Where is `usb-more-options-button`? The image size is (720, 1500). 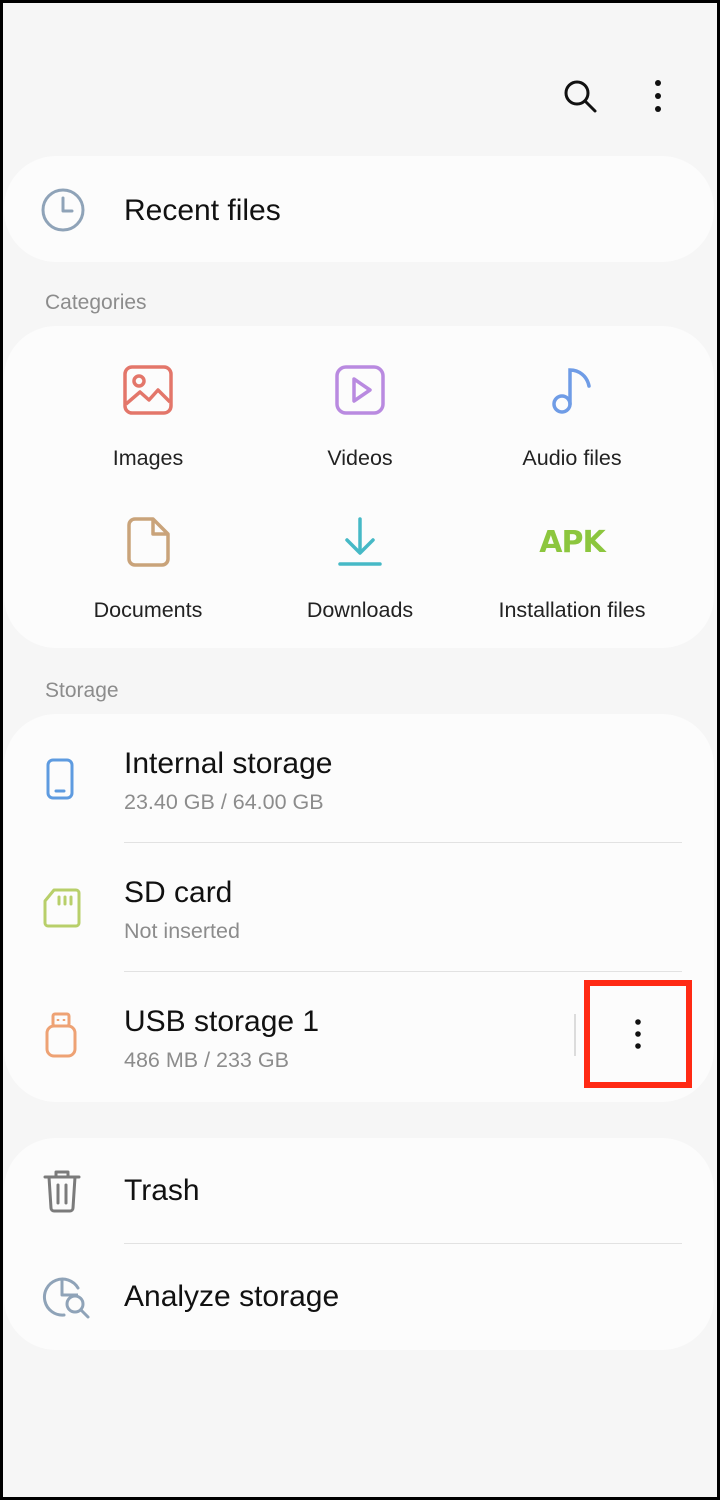 usb-more-options-button is located at coordinates (638, 1034).